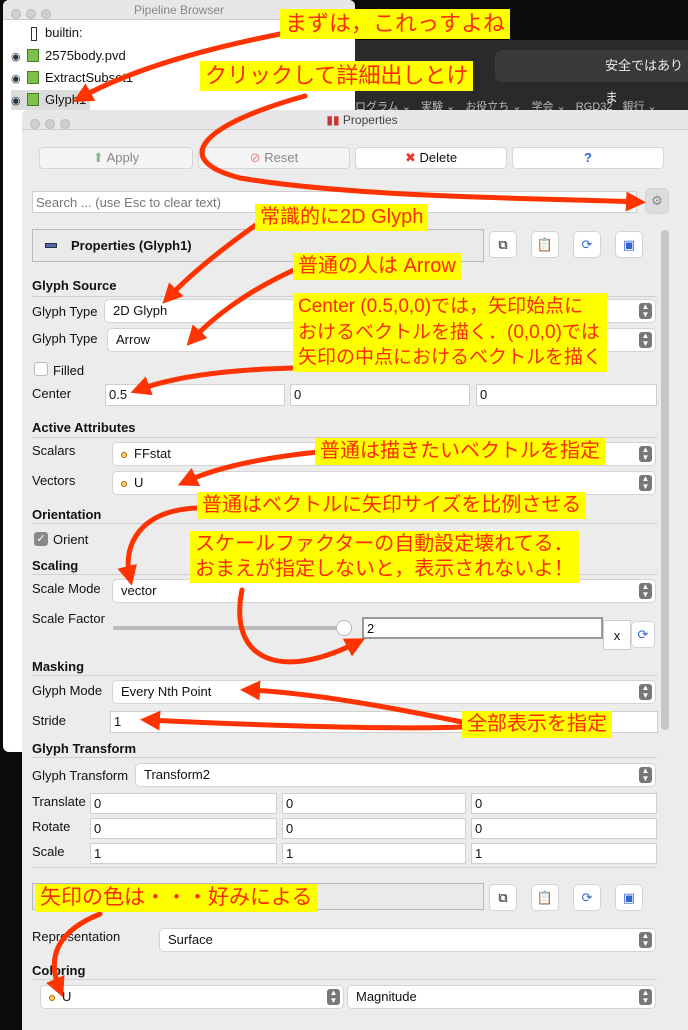 The height and width of the screenshot is (1030, 688). I want to click on annotation-note: 常識的に2D Glyph, so click(342, 217).